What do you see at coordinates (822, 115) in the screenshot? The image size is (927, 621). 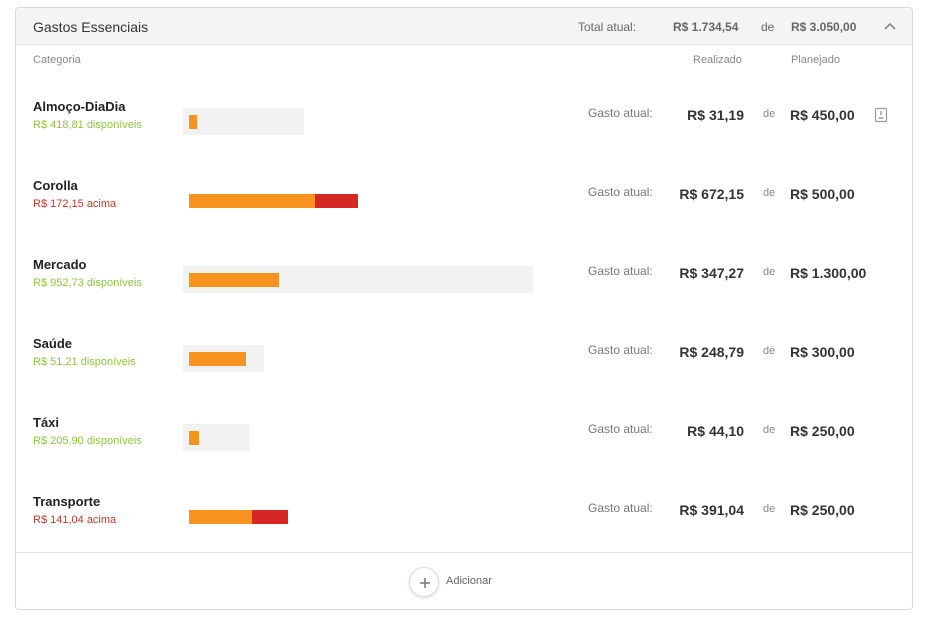 I see `planned-value: R$ 450,00` at bounding box center [822, 115].